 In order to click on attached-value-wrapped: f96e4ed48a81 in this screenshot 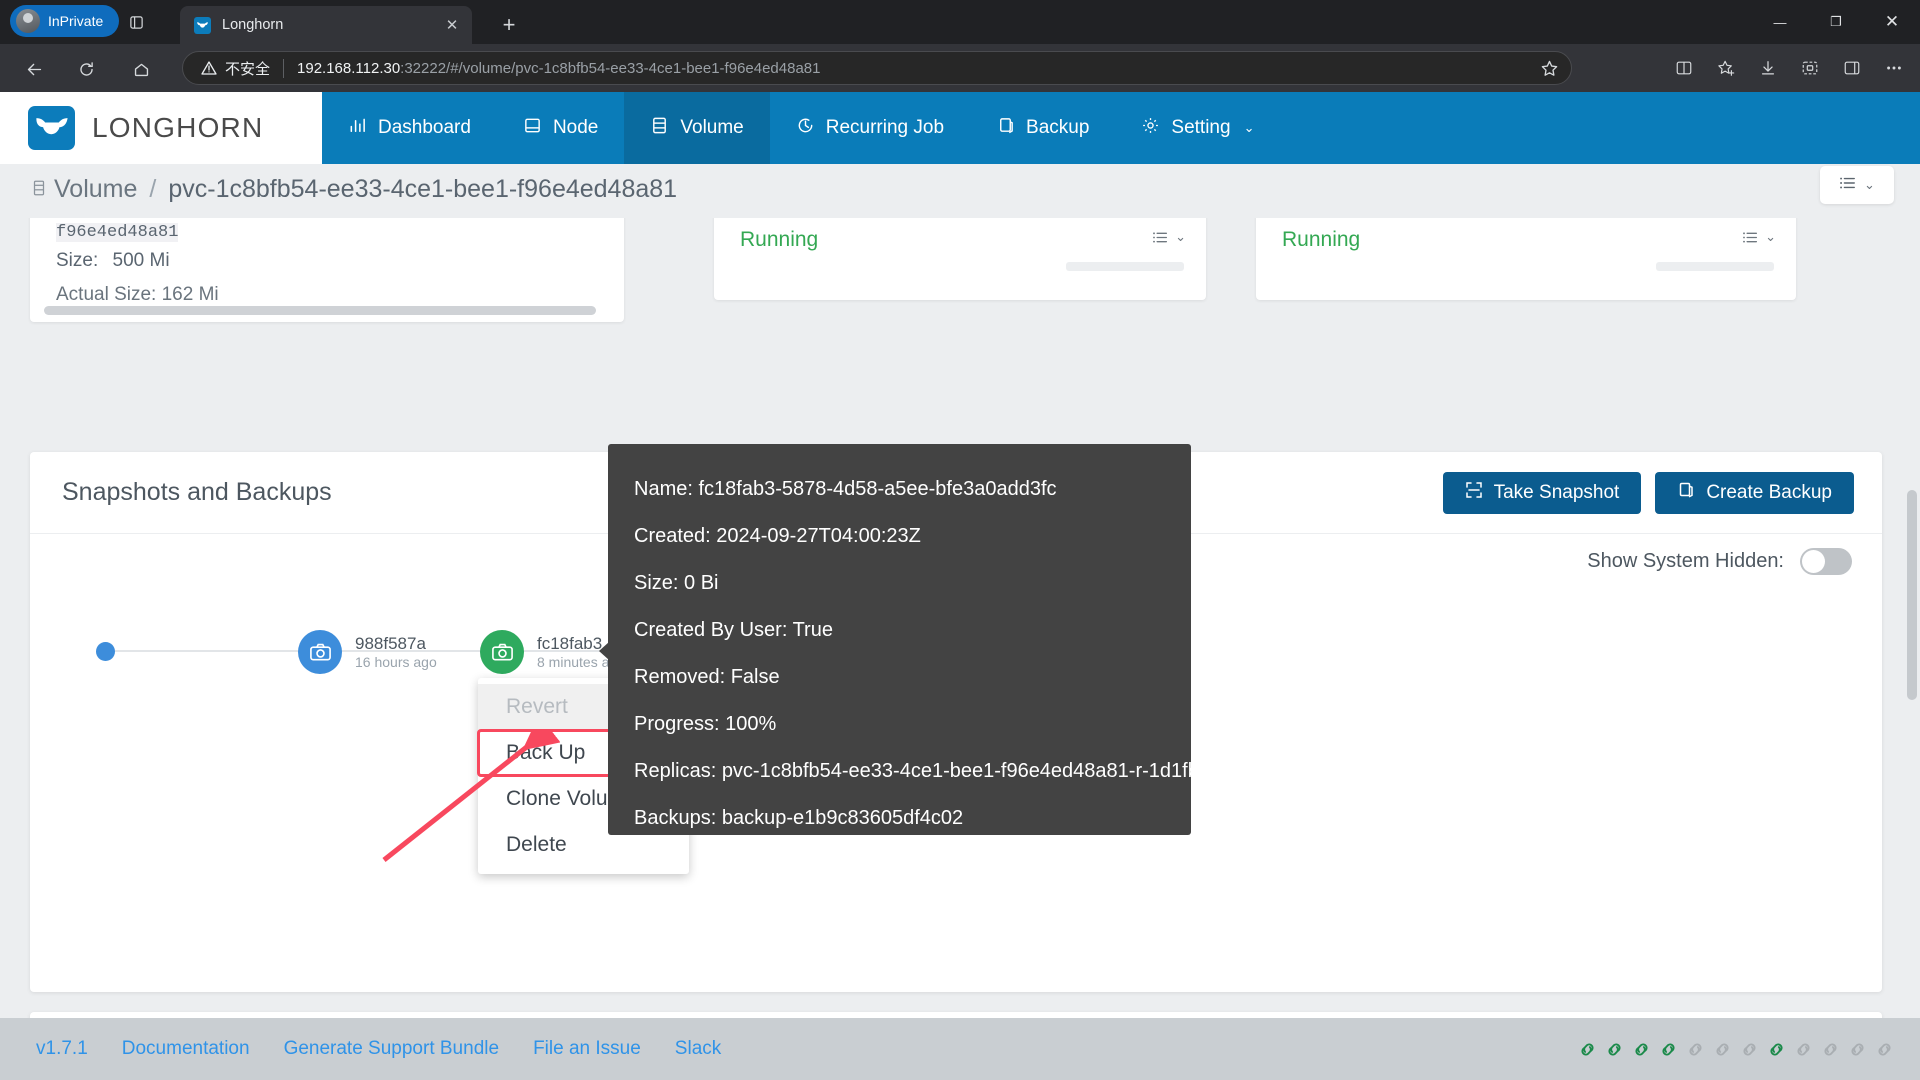, I will do `click(117, 232)`.